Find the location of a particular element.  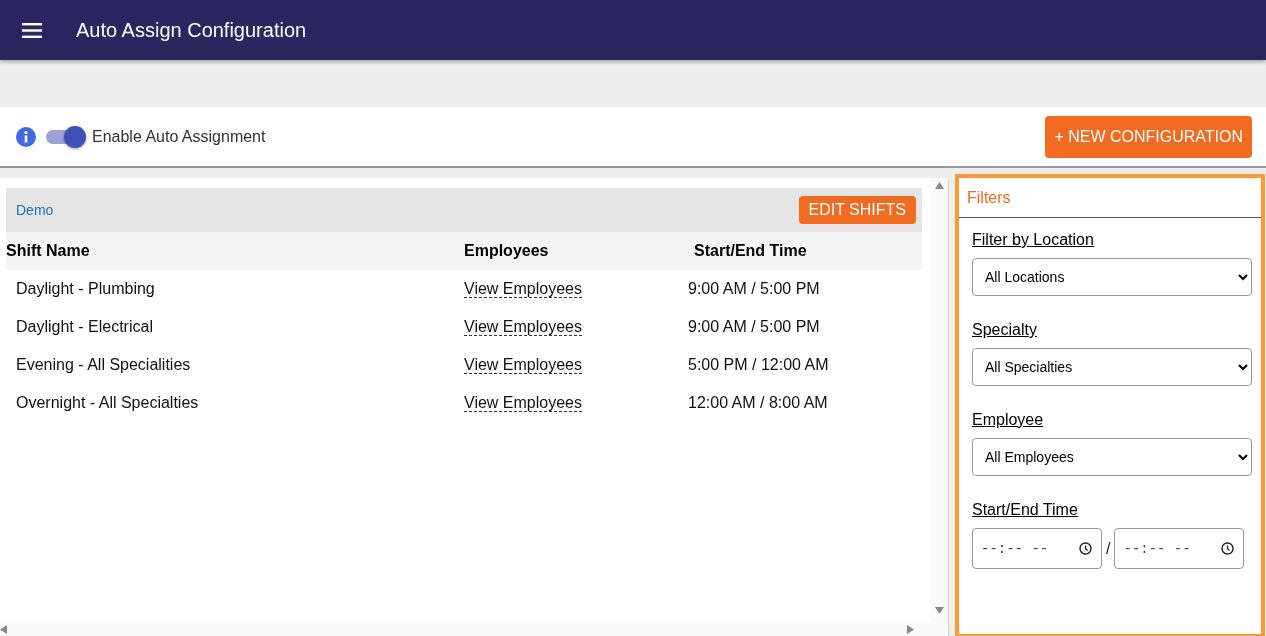

end-time-field: --:-- -- is located at coordinates (1179, 548).